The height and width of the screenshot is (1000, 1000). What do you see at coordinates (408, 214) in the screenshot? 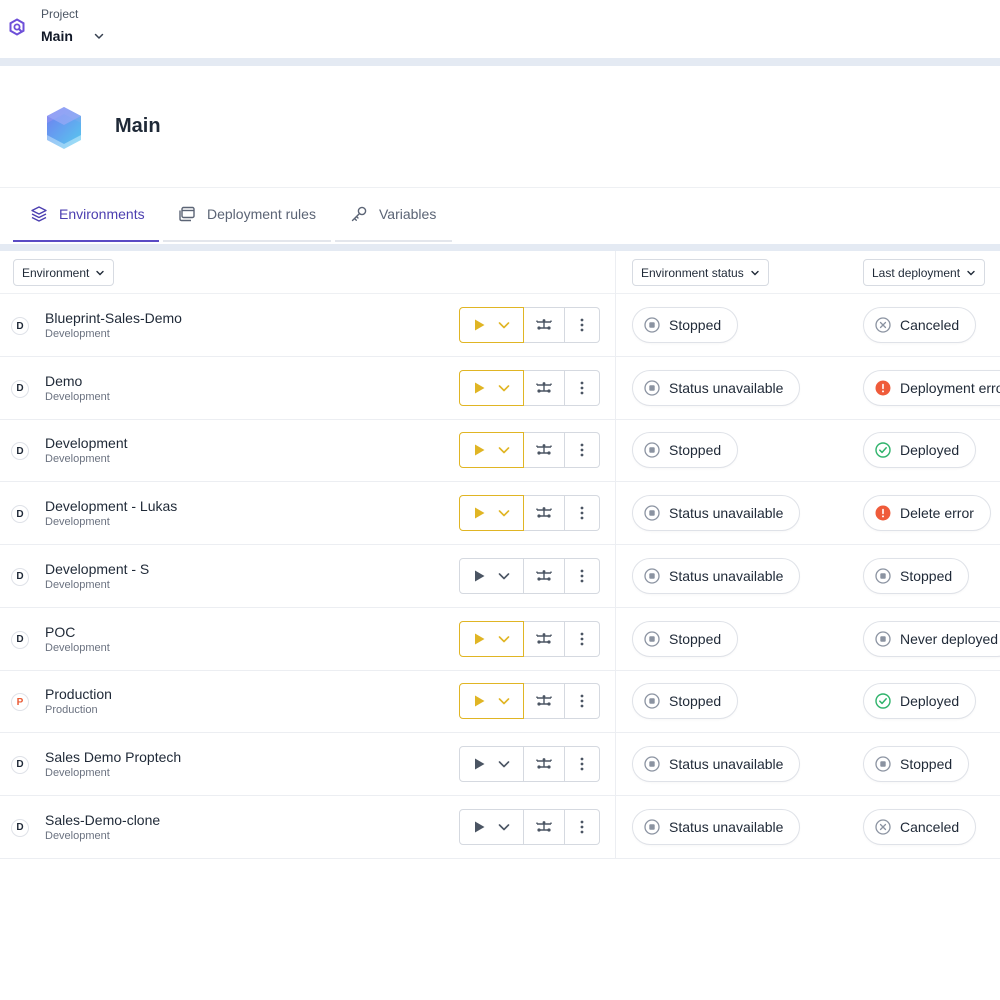
I see `tab-label: Variables` at bounding box center [408, 214].